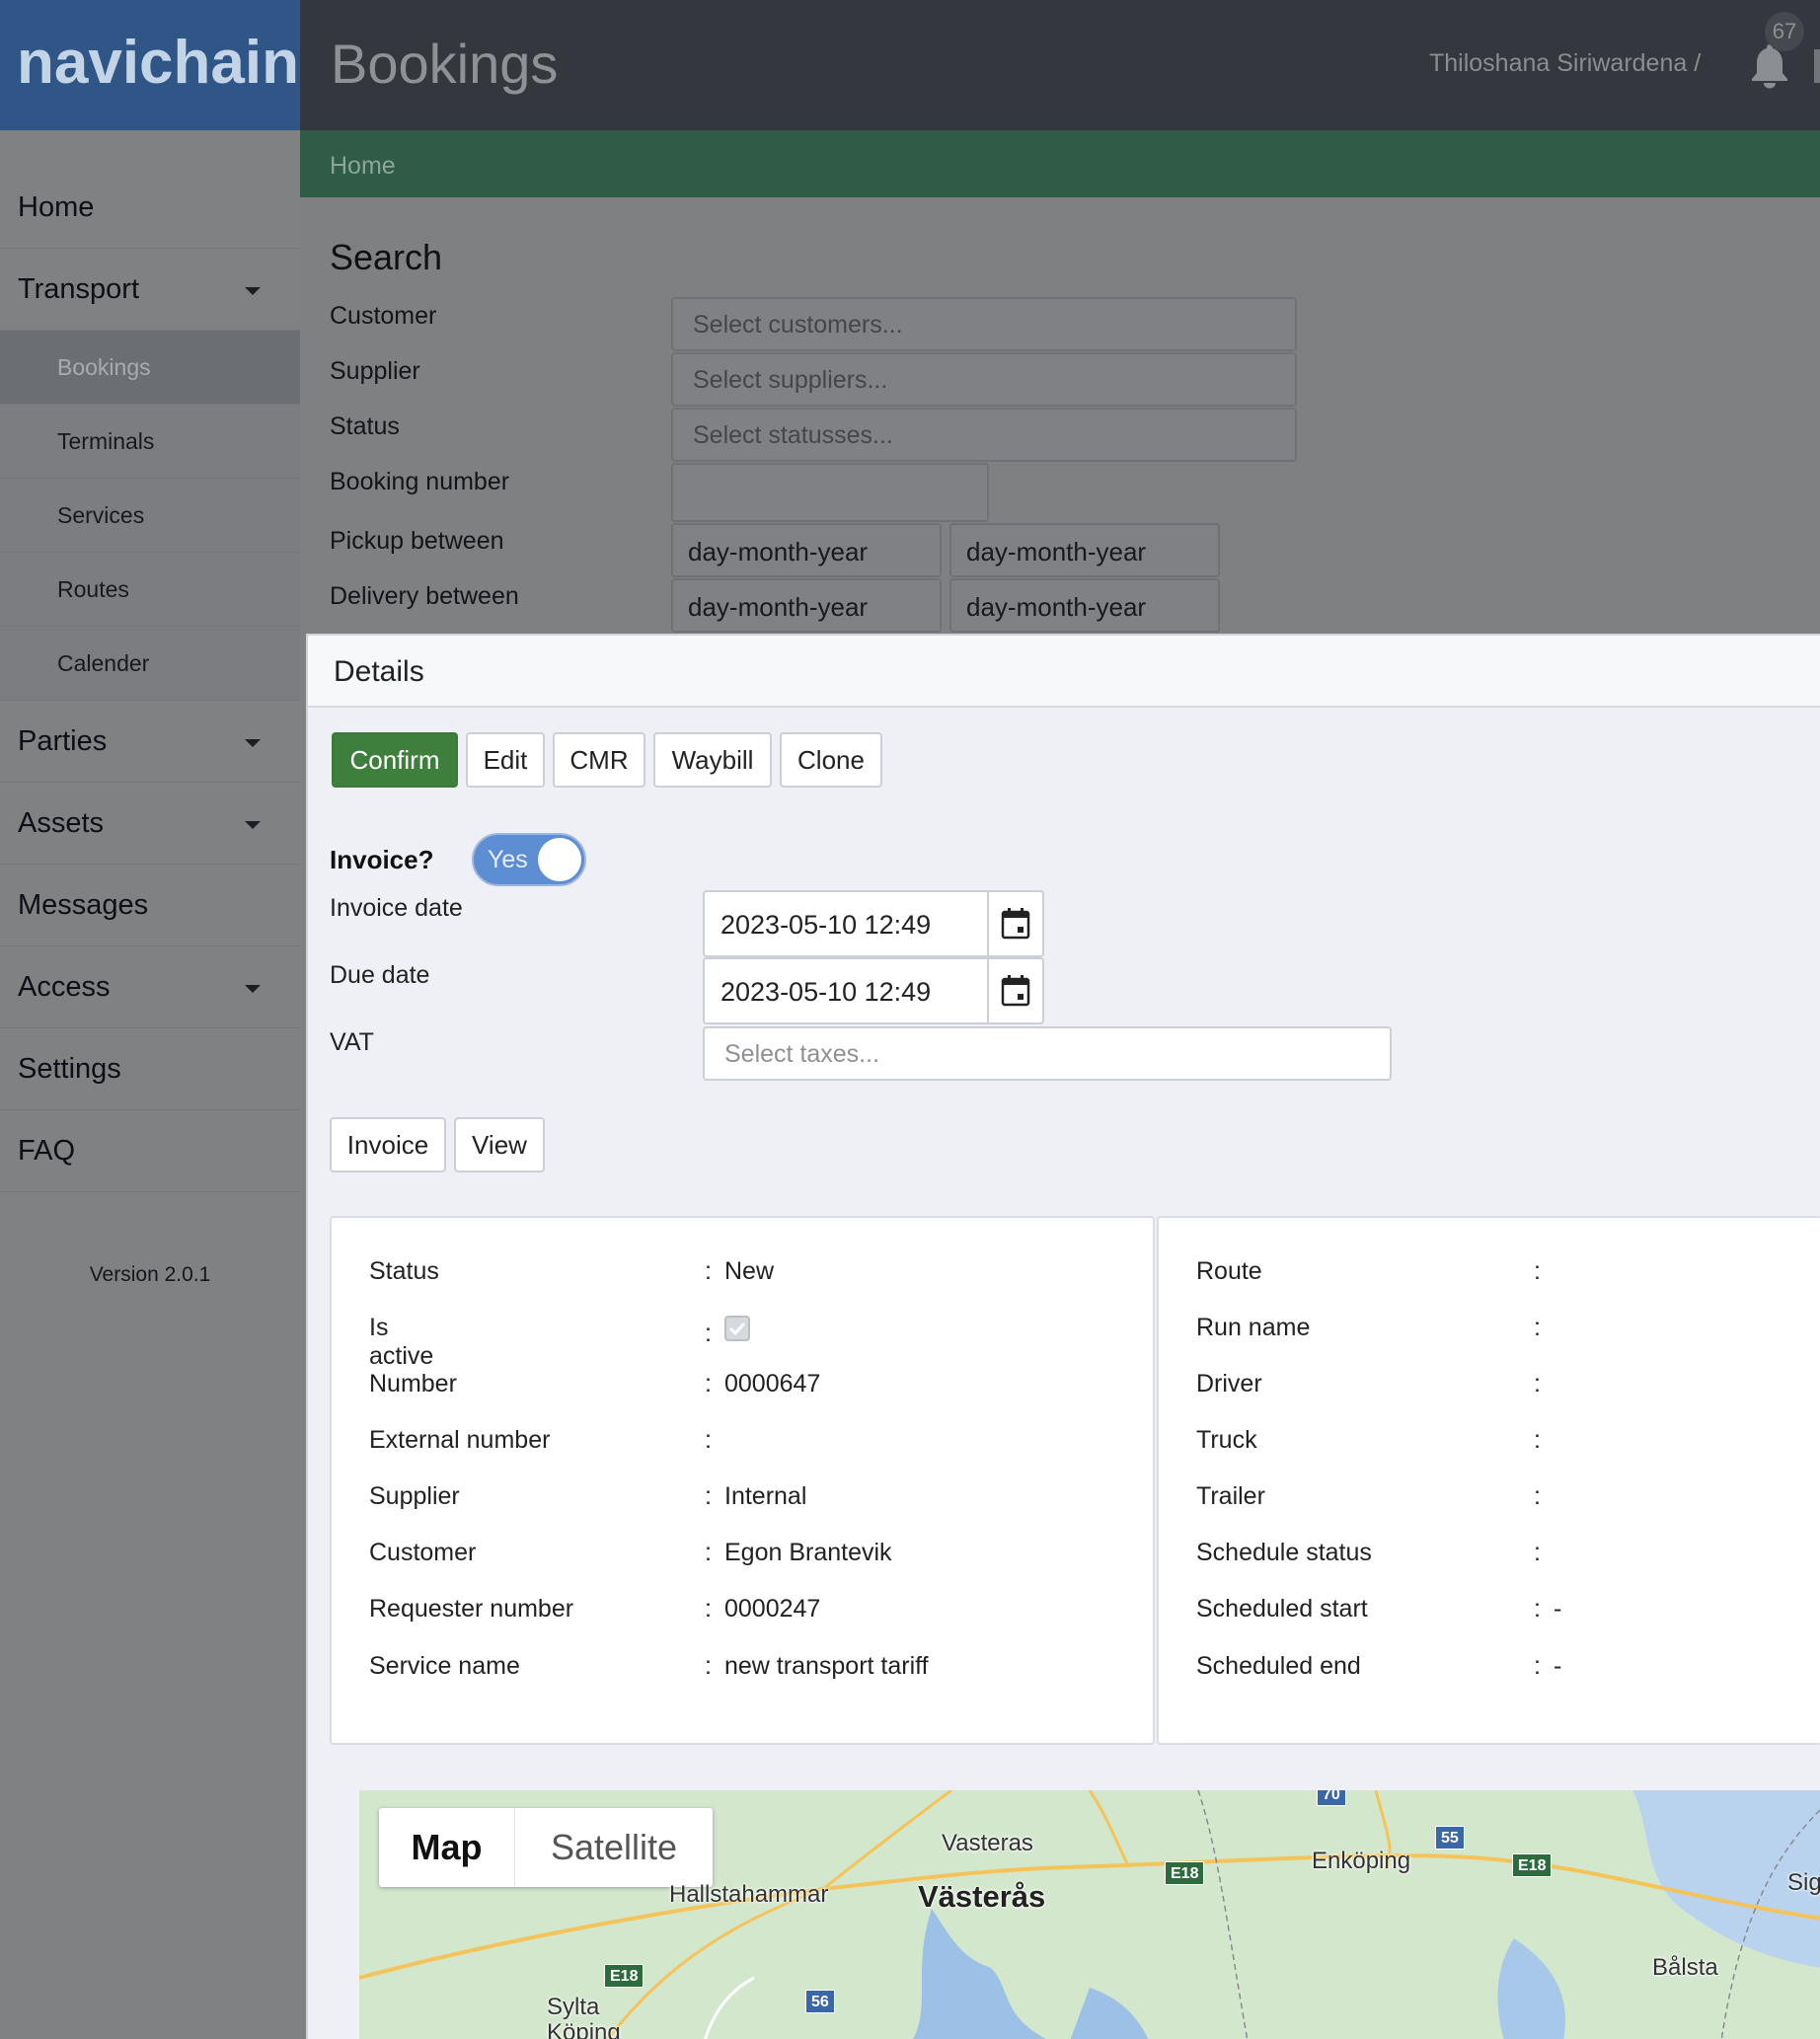 The image size is (1820, 2039). Describe the element at coordinates (712, 760) in the screenshot. I see `waybill-button: Waybill` at that location.